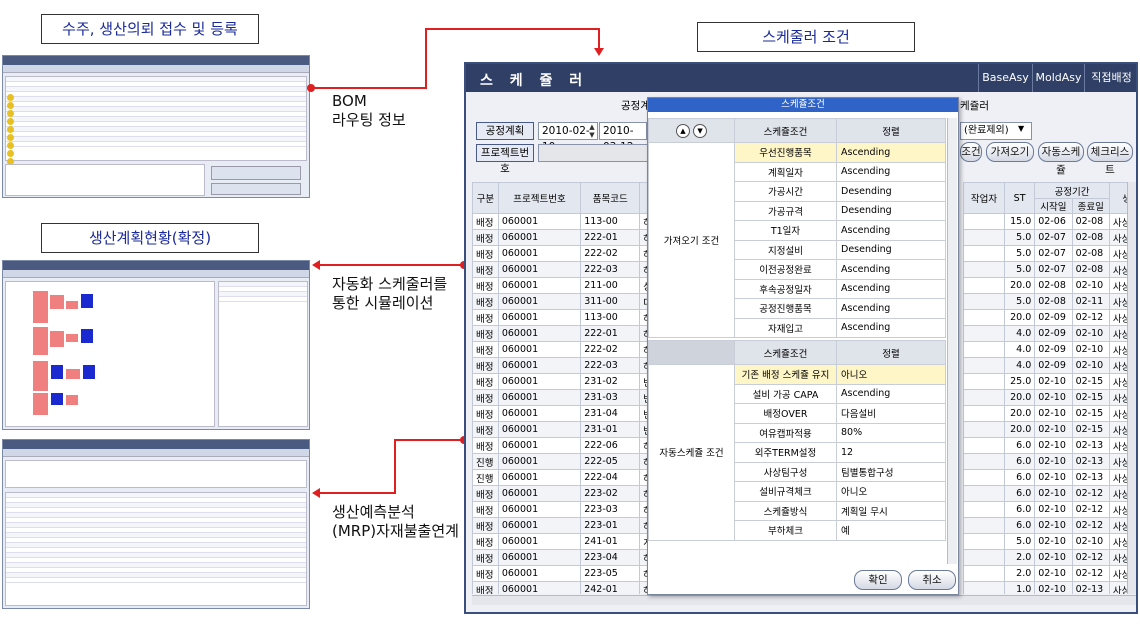 The height and width of the screenshot is (641, 1140). I want to click on date-spinner-icon: ▲ ▼, so click(592, 131).